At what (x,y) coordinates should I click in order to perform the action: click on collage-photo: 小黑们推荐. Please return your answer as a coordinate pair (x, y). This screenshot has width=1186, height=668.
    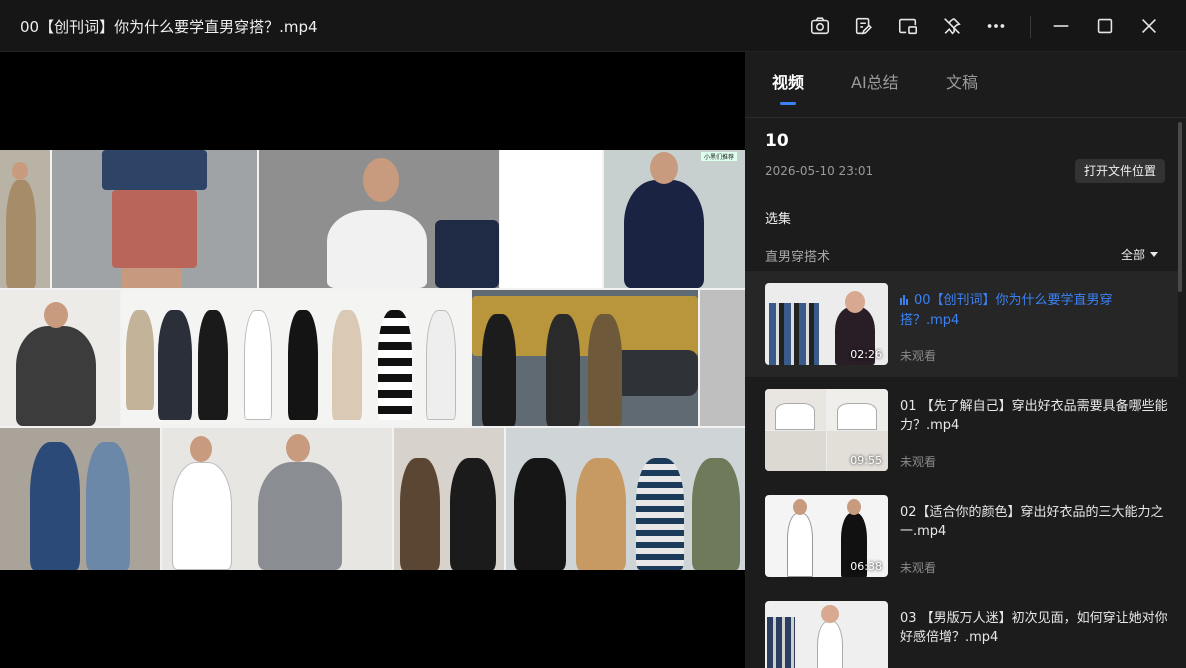
    Looking at the image, I should click on (674, 219).